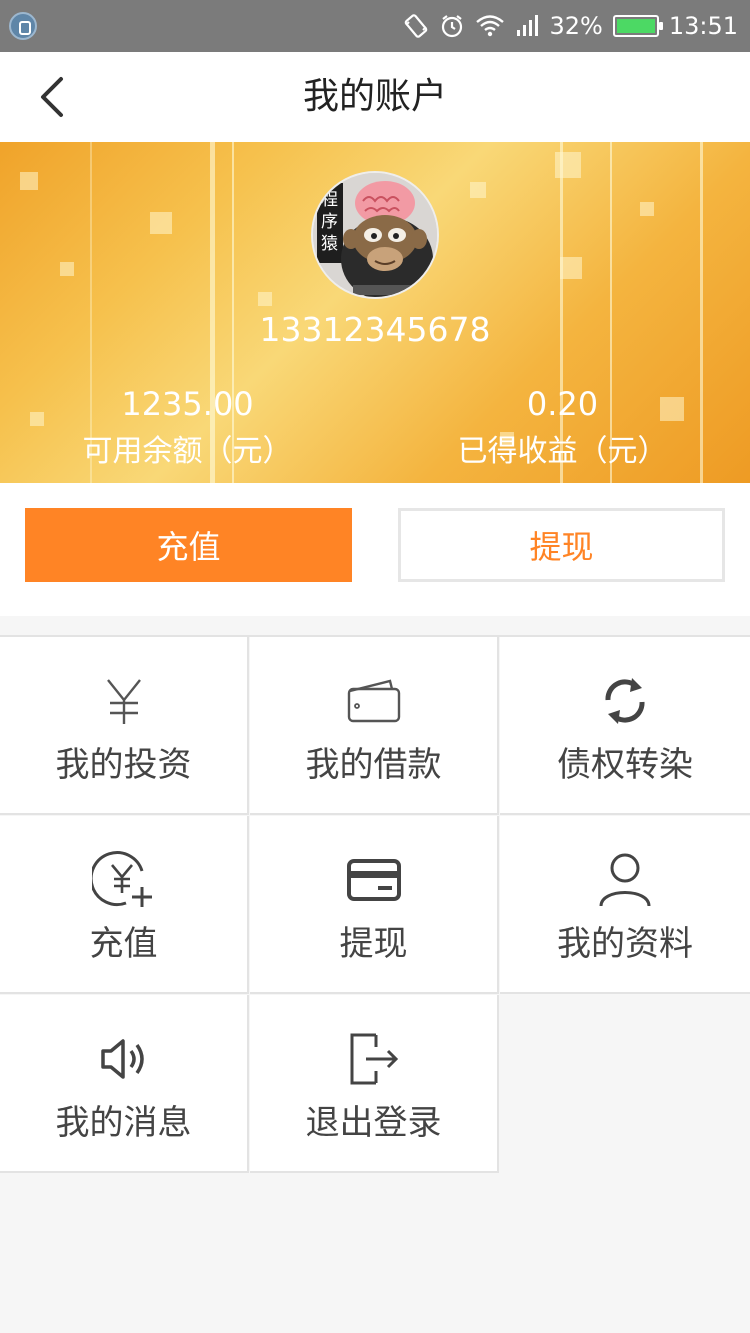  Describe the element at coordinates (528, 25) in the screenshot. I see `signal-icon` at that location.